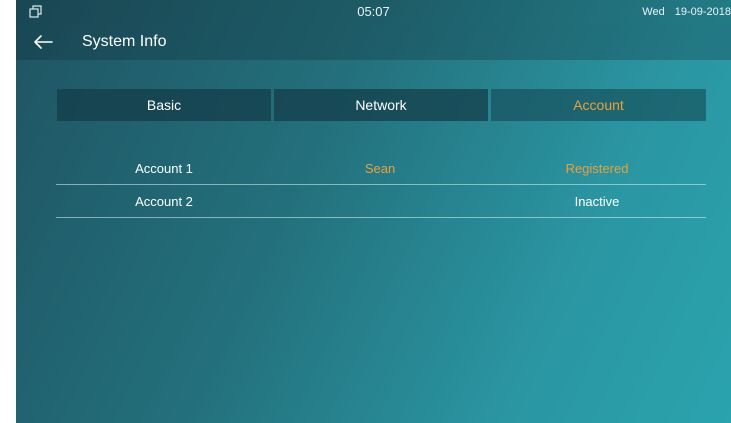  I want to click on account-row: Account 2 Inactive, so click(381, 201).